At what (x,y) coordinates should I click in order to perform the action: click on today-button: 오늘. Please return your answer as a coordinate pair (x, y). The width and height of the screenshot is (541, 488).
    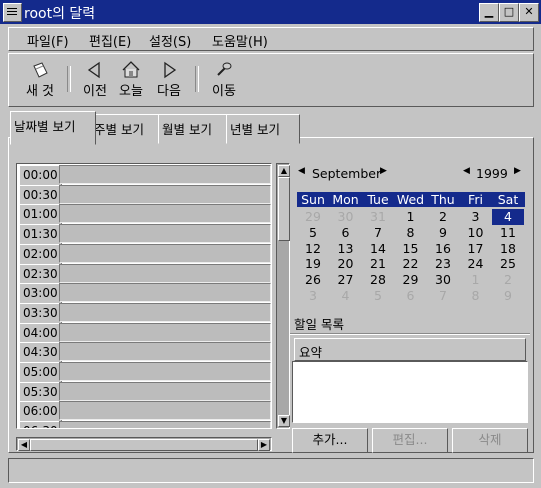
    Looking at the image, I should click on (131, 79).